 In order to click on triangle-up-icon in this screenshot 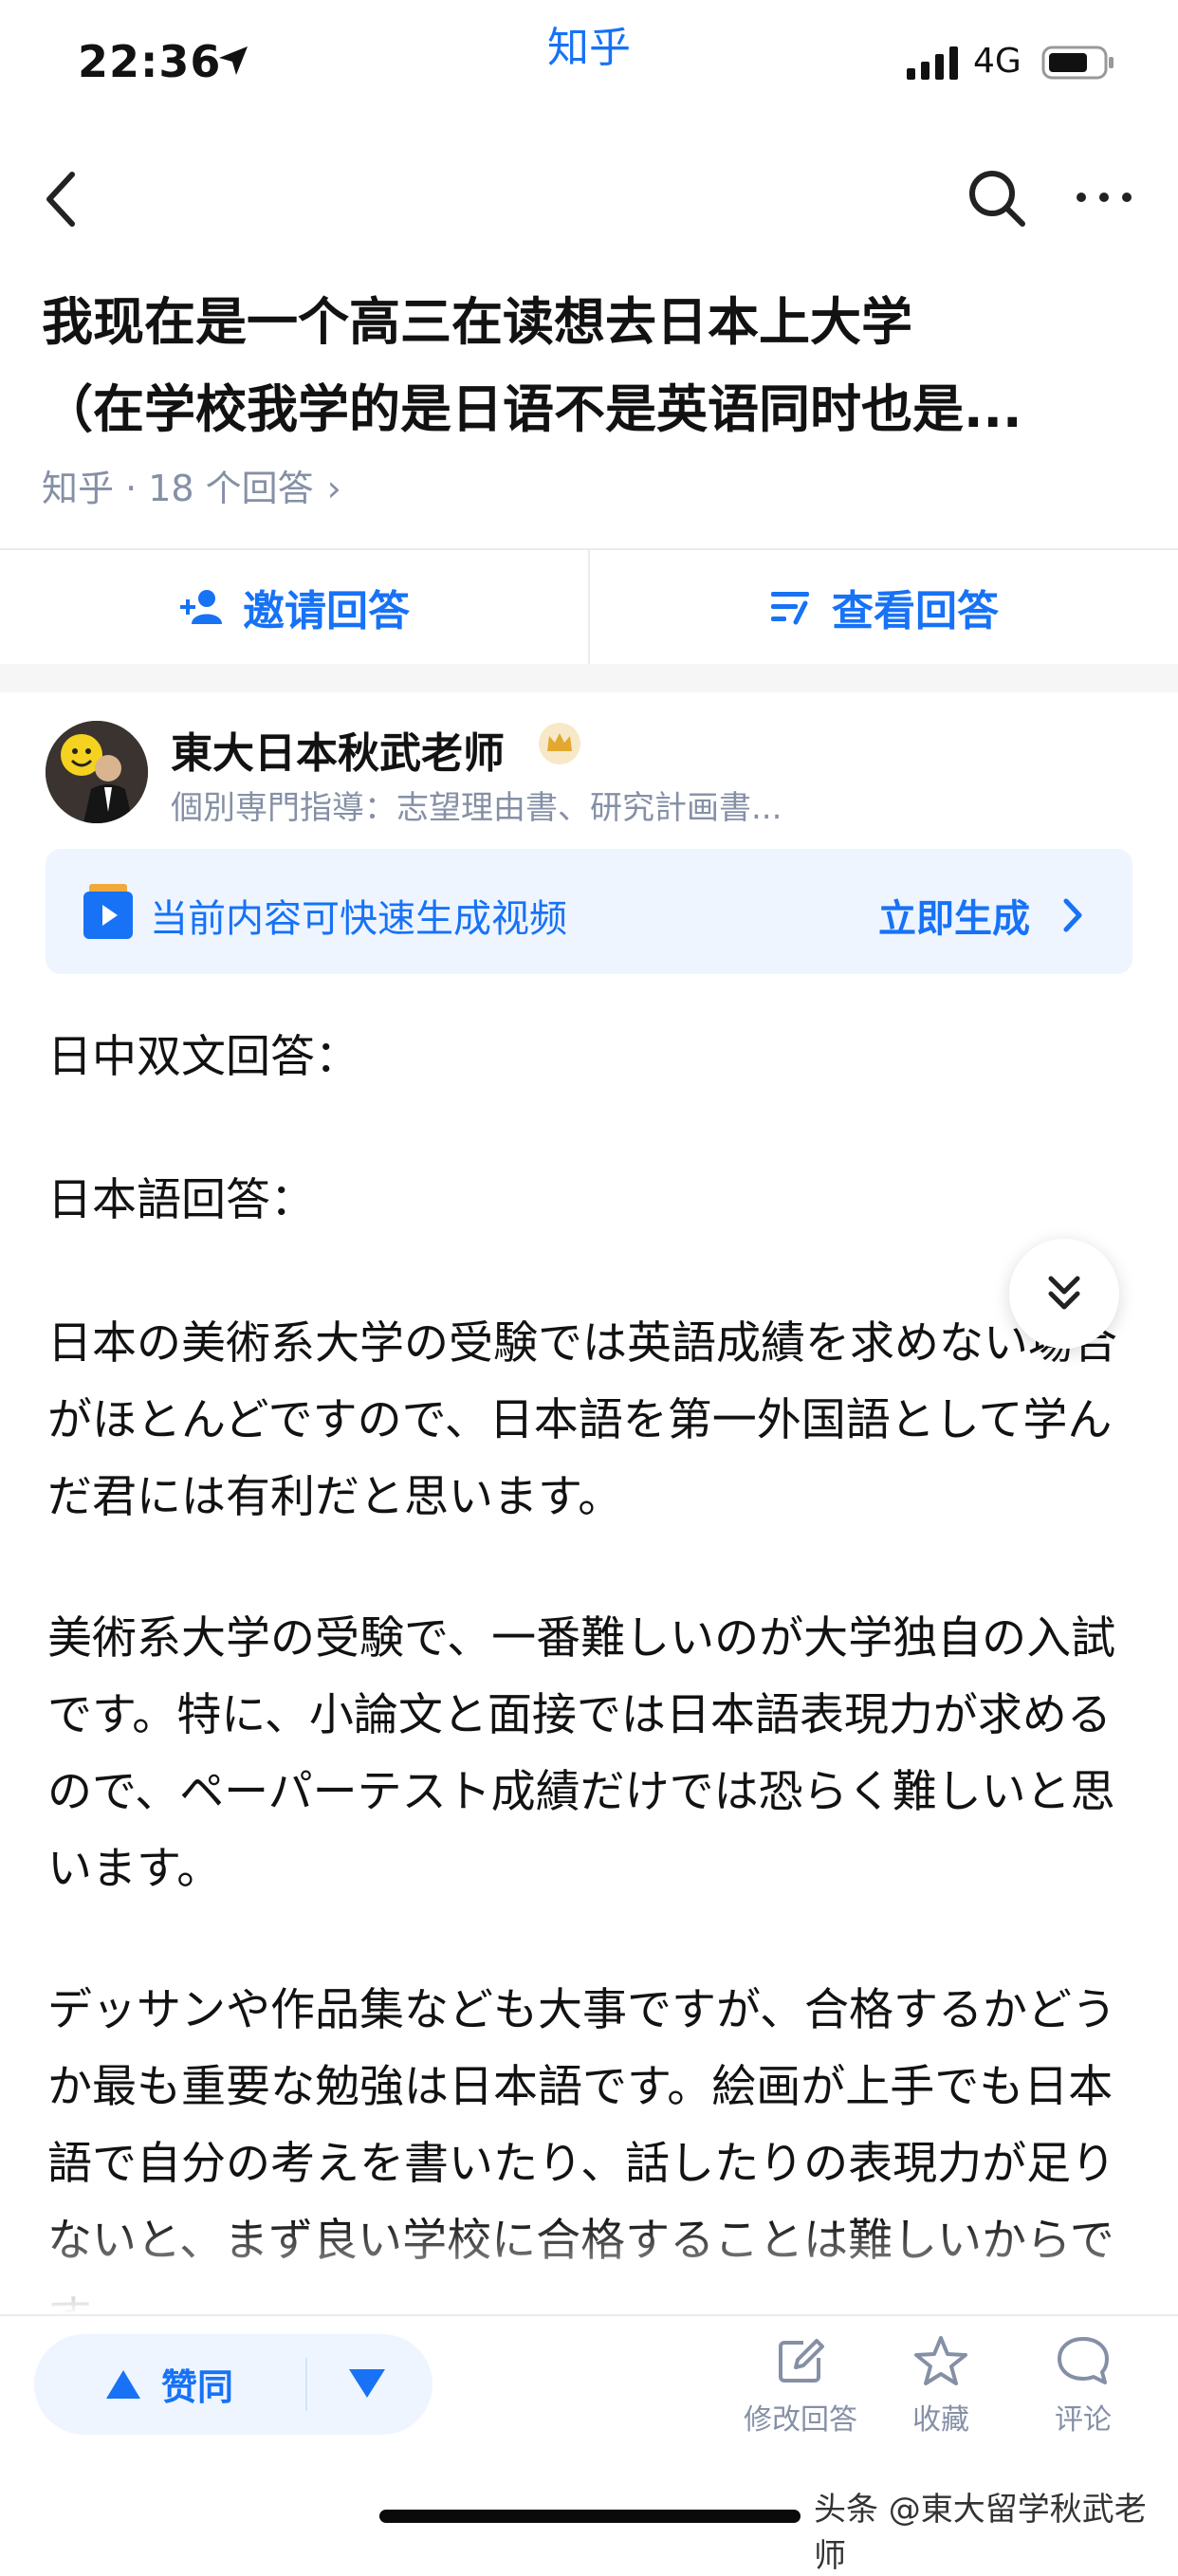, I will do `click(123, 2384)`.